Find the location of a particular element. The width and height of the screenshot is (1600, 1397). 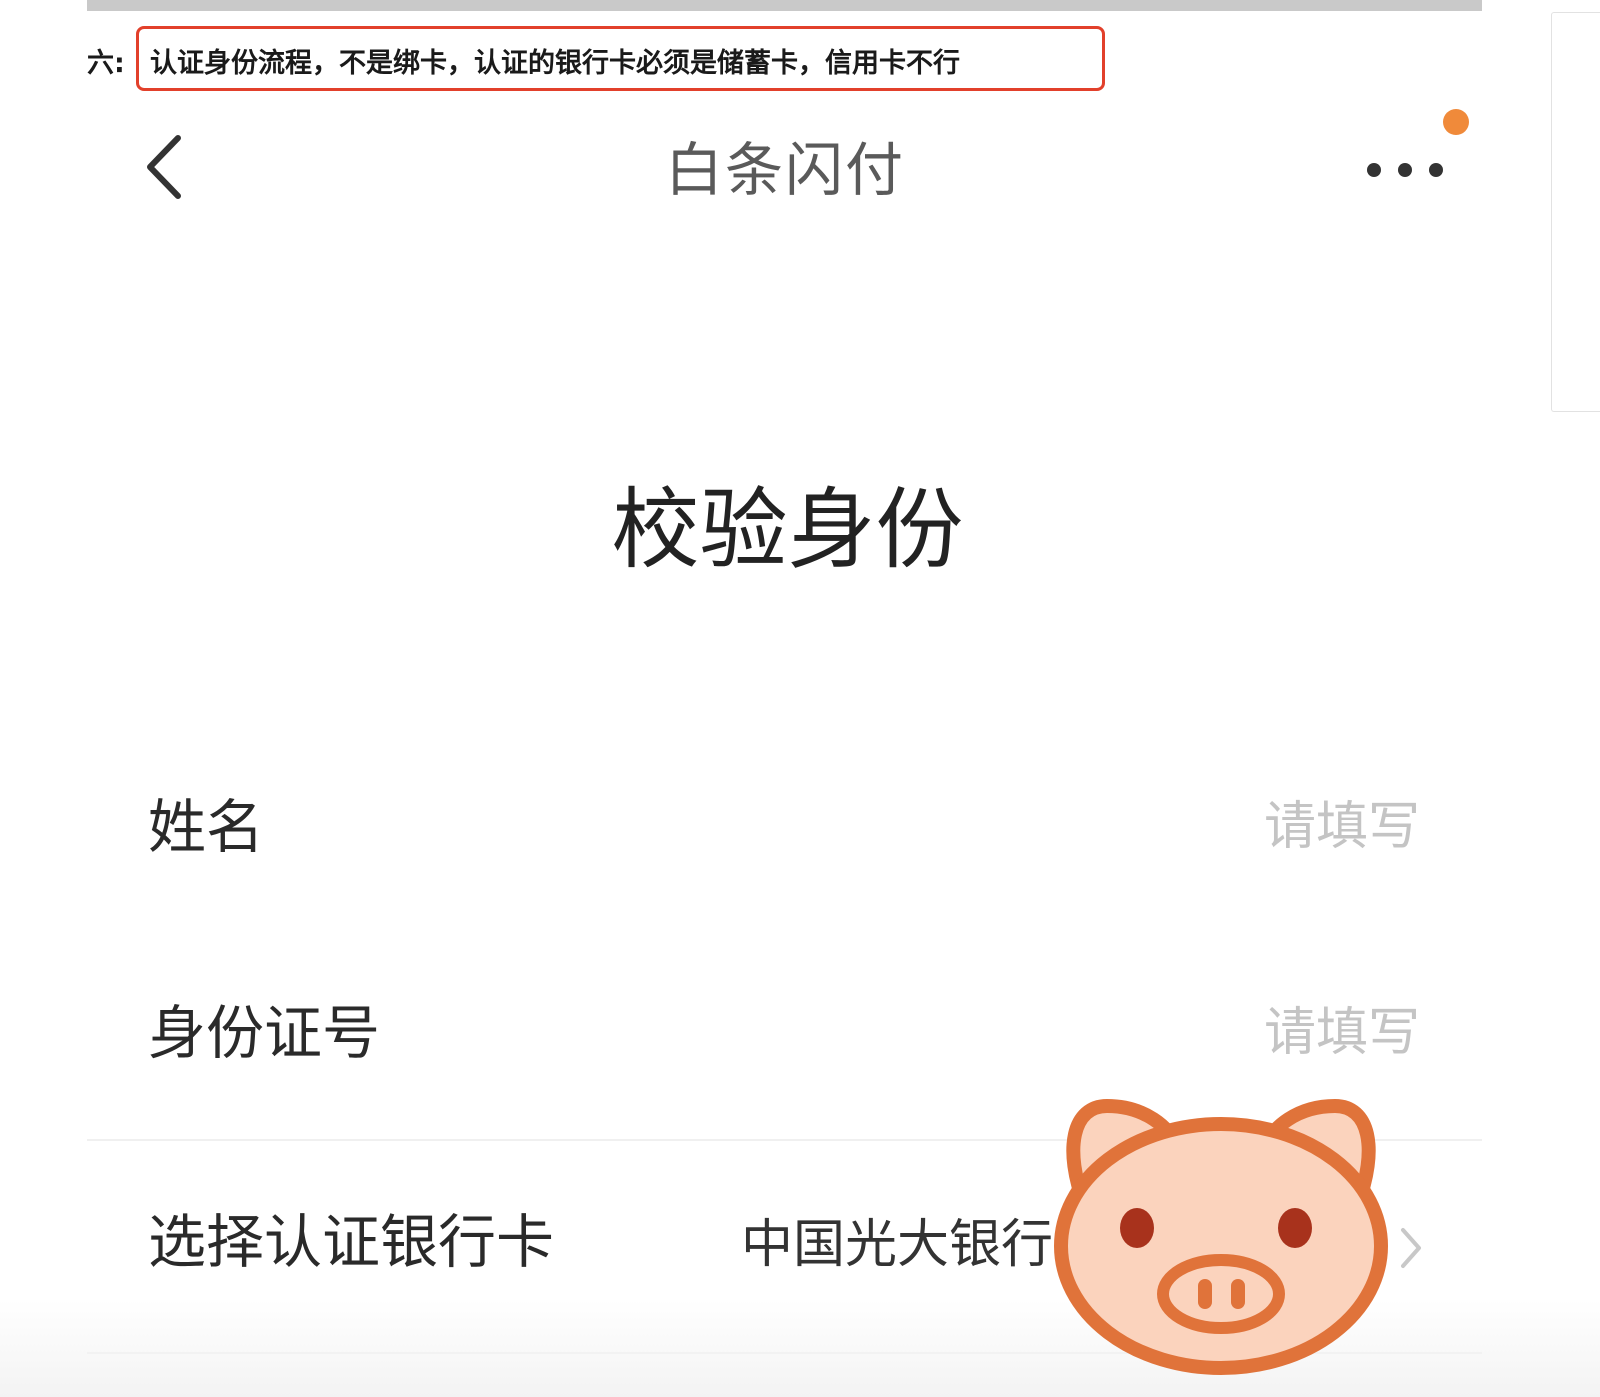

name-input: 请填写 is located at coordinates (1275, 827).